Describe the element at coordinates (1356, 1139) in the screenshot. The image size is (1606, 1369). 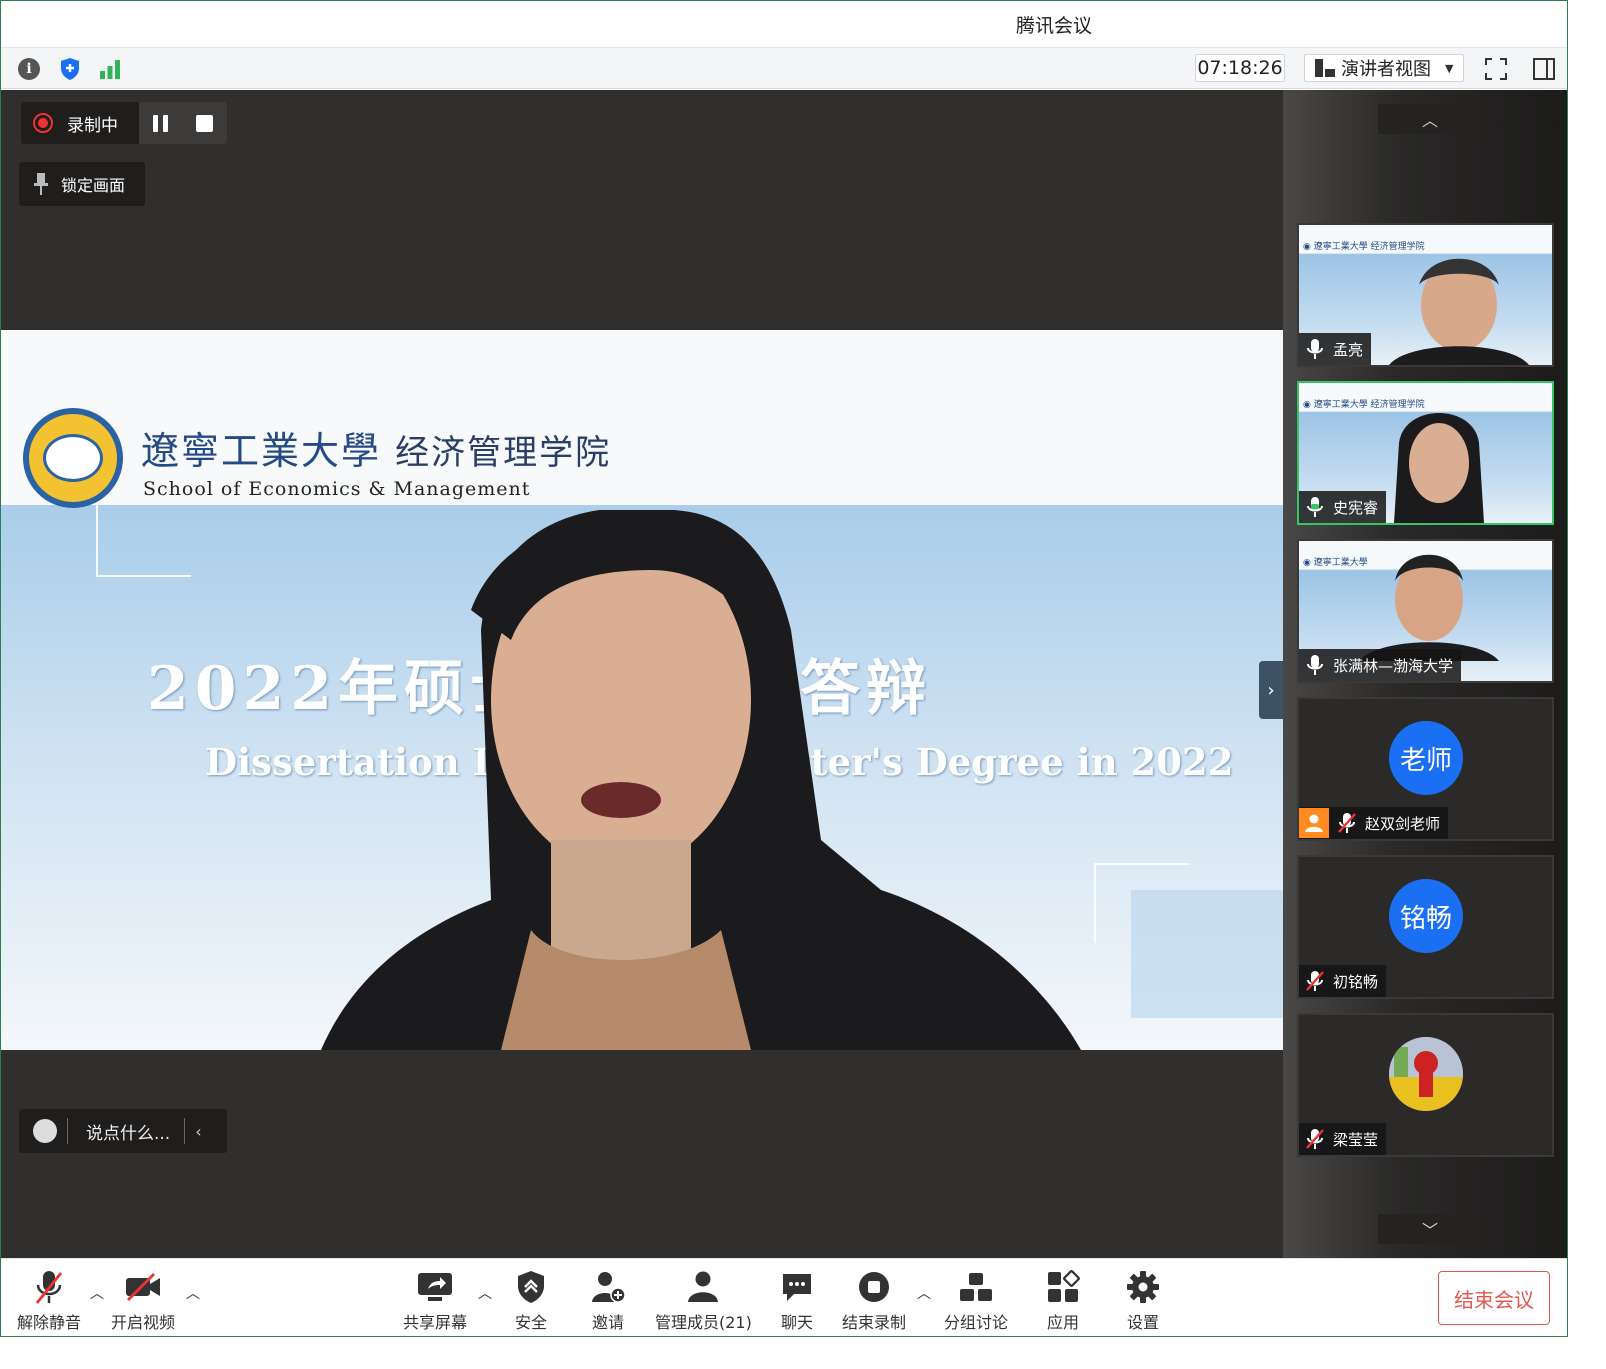
I see `participant-name: 梁莹莹` at that location.